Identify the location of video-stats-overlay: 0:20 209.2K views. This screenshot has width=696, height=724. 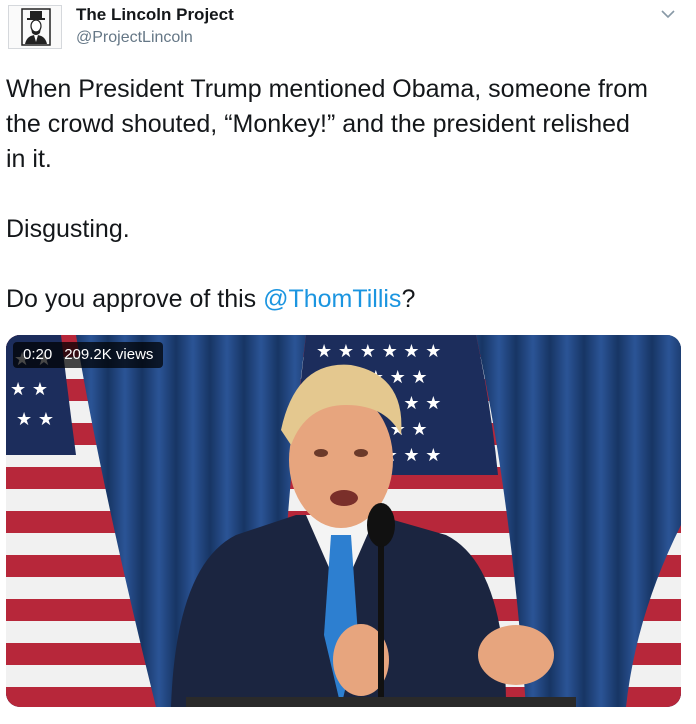
(88, 355).